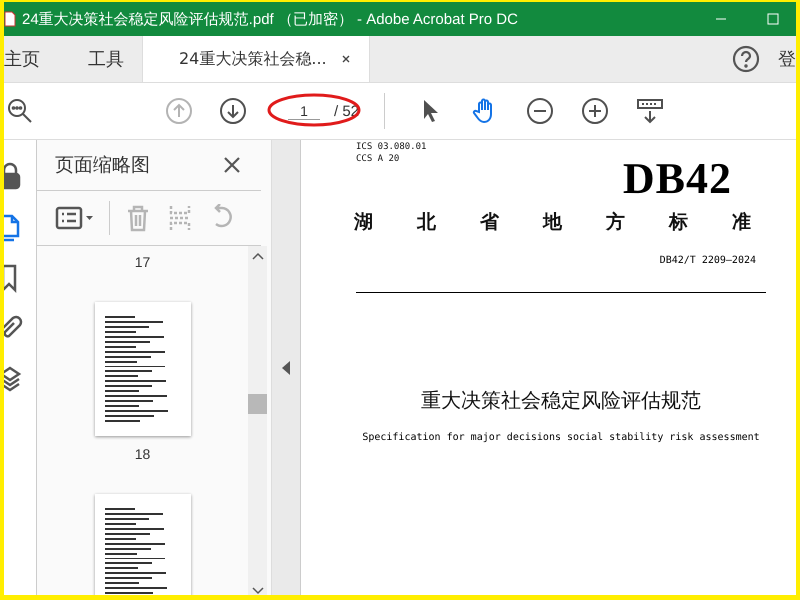 The width and height of the screenshot is (800, 600). I want to click on down-caret-icon, so click(258, 591).